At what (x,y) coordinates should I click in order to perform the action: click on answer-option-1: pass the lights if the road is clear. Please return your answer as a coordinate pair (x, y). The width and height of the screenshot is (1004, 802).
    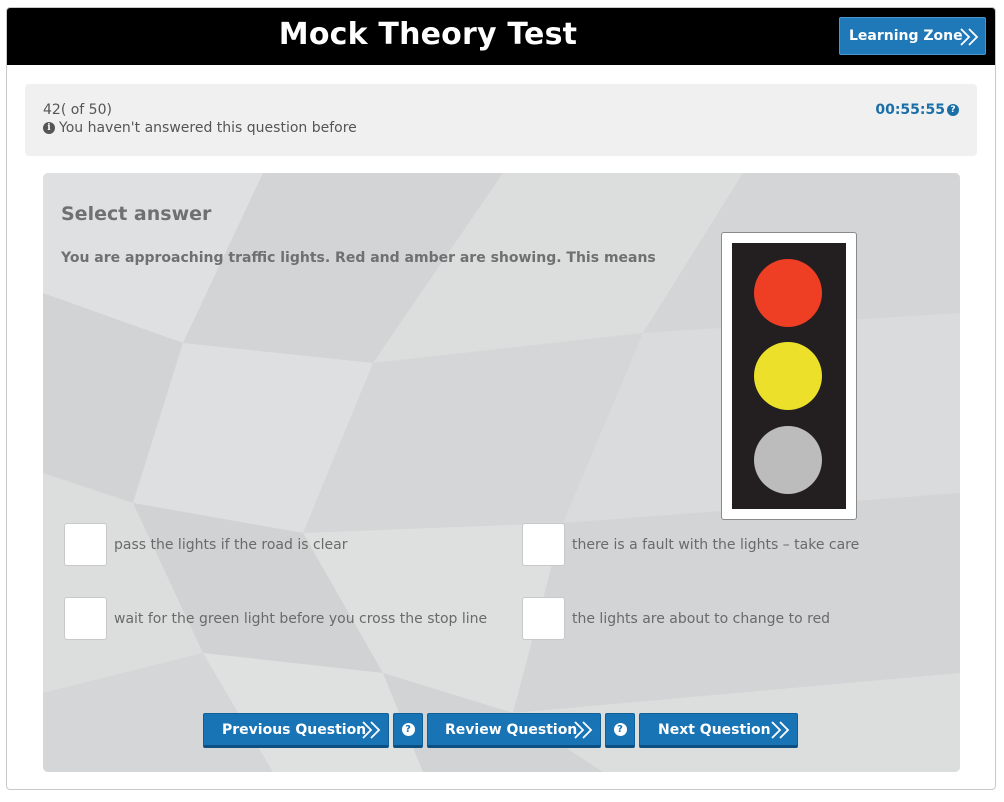
    Looking at the image, I should click on (206, 544).